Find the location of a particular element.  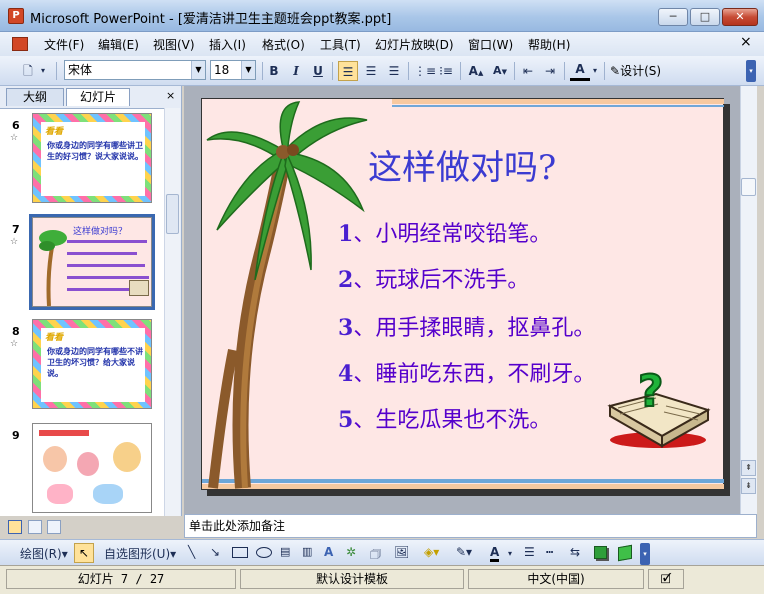

draw-label: 绘图(R) is located at coordinates (41, 554).